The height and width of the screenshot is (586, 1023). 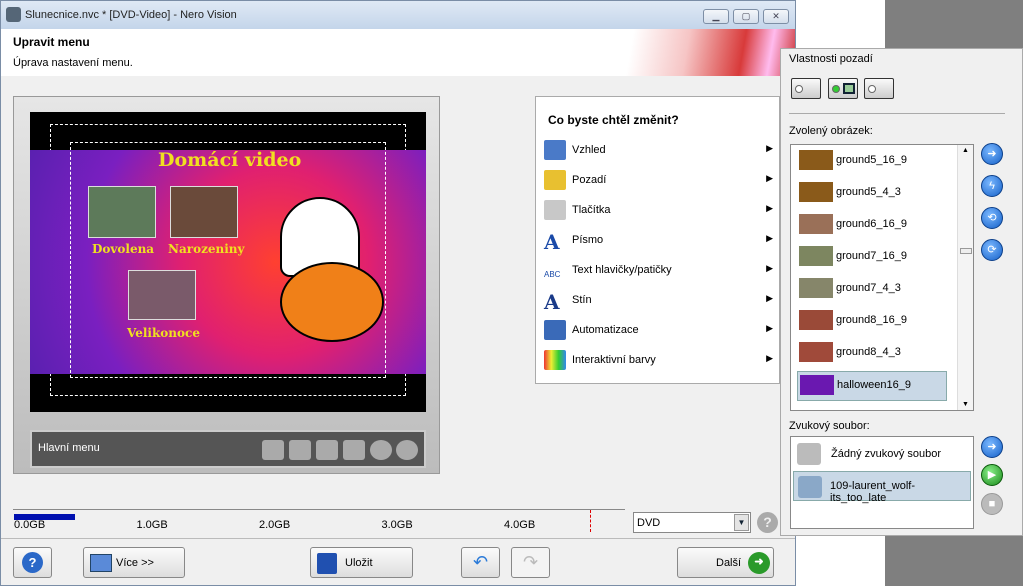 What do you see at coordinates (992, 504) in the screenshot?
I see `stop-sound-button: ■` at bounding box center [992, 504].